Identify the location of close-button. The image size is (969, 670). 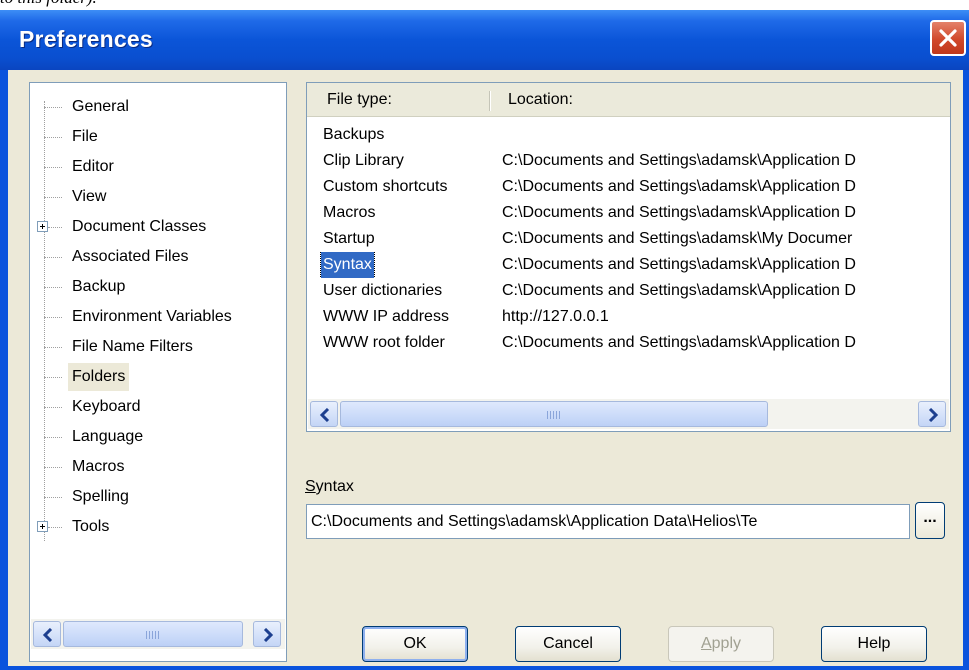
(948, 38).